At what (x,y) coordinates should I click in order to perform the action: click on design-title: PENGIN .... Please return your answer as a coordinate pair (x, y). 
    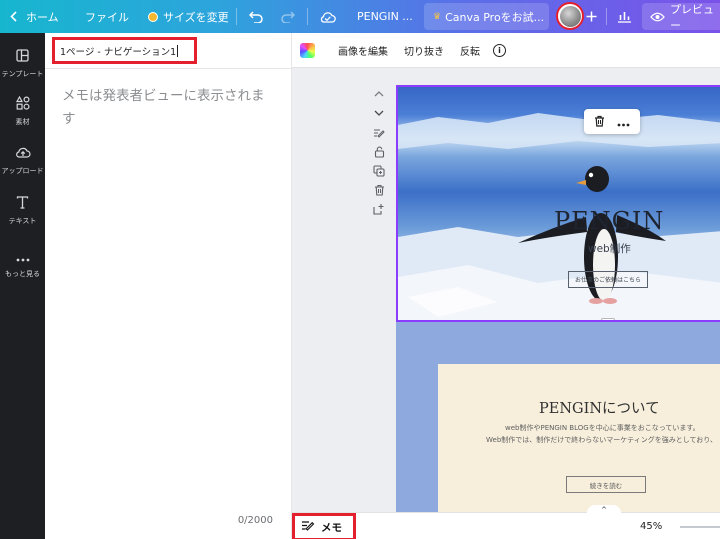
    Looking at the image, I should click on (385, 16).